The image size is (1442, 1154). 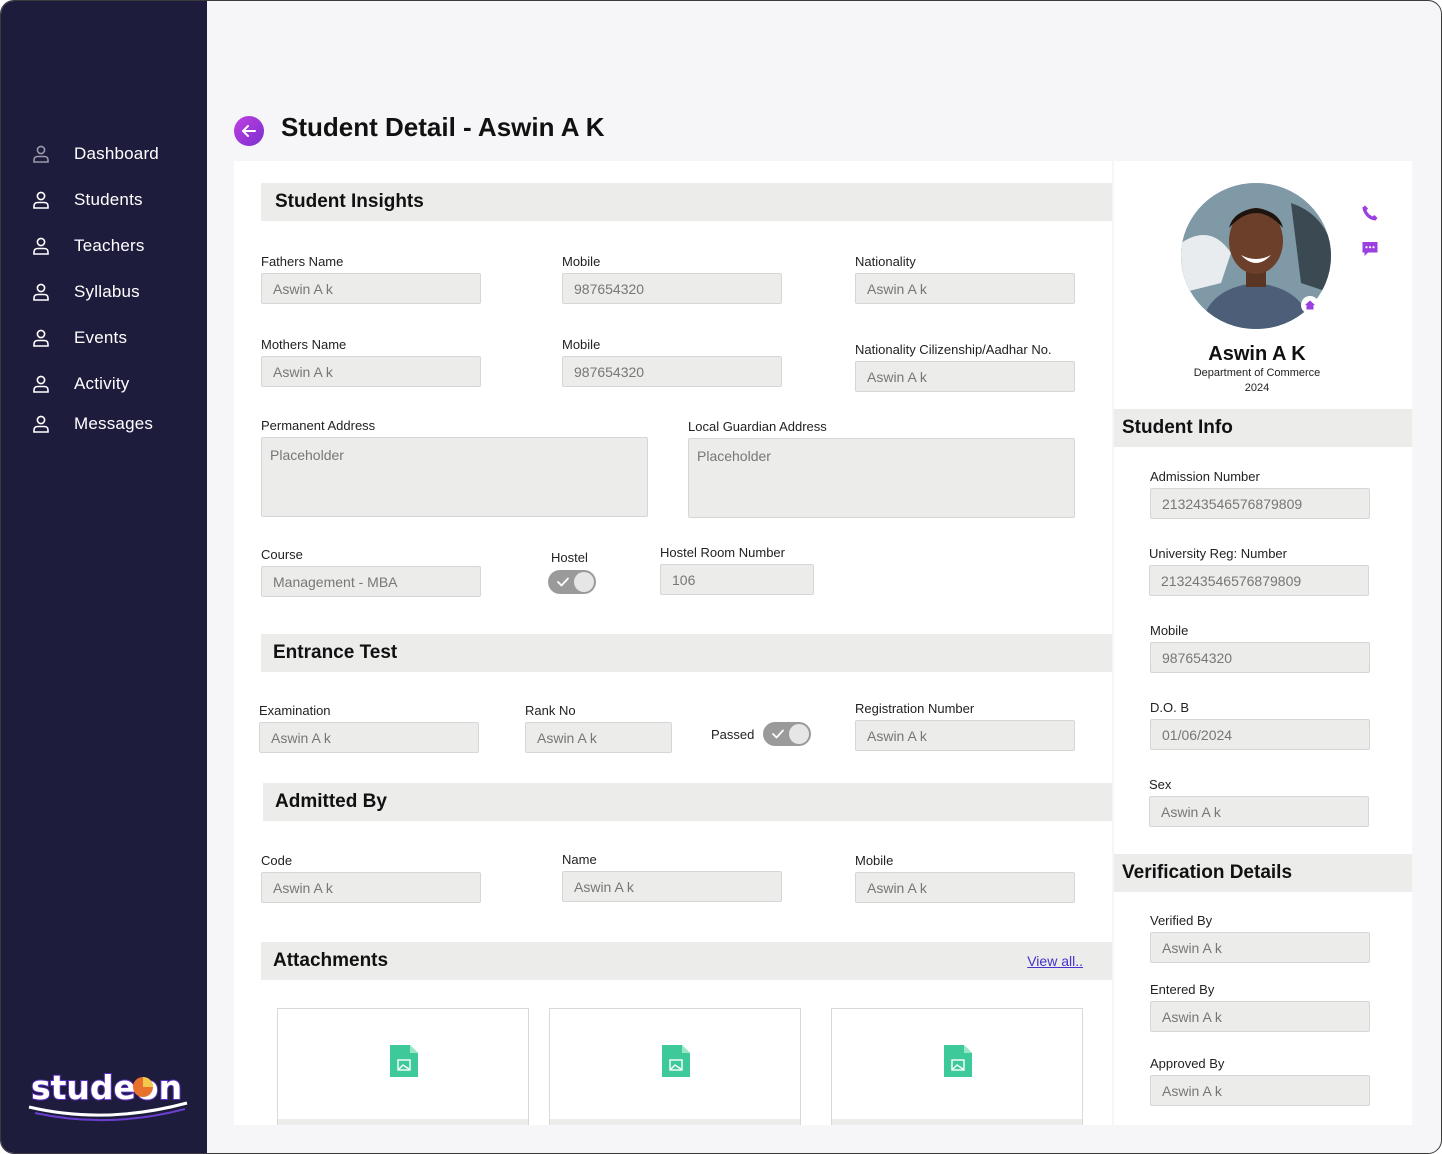 What do you see at coordinates (965, 288) in the screenshot?
I see `nationality-field: Aswin A k` at bounding box center [965, 288].